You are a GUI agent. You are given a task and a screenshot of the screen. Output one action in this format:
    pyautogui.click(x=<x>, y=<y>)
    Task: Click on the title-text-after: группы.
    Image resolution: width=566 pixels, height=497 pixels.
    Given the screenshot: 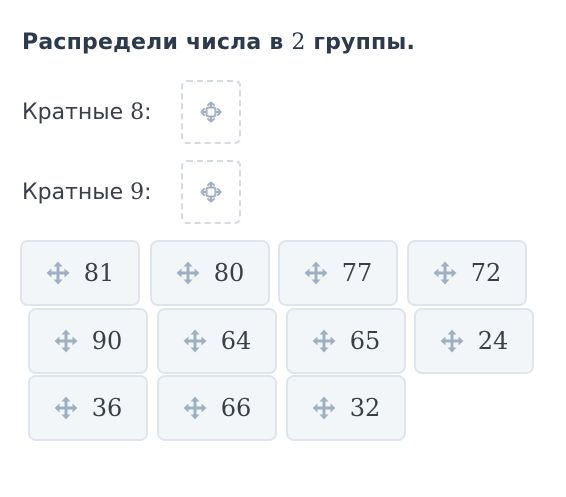 What is the action you would take?
    pyautogui.click(x=360, y=42)
    